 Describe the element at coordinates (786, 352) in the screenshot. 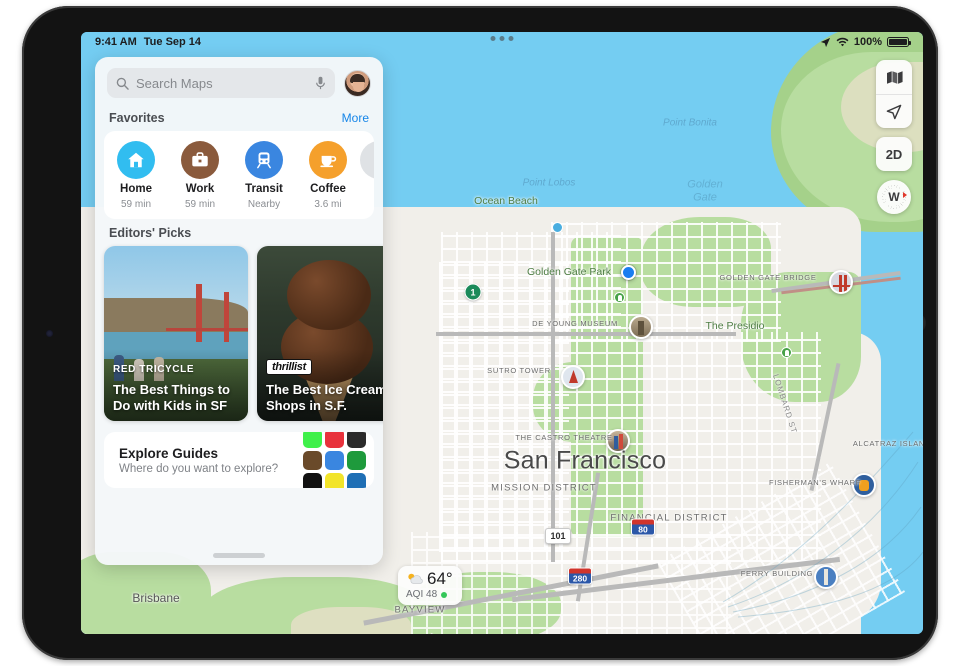

I see `presidio-pin` at that location.